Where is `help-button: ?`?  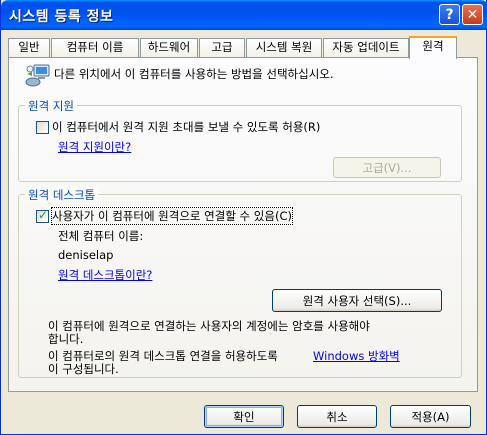
help-button: ? is located at coordinates (449, 14).